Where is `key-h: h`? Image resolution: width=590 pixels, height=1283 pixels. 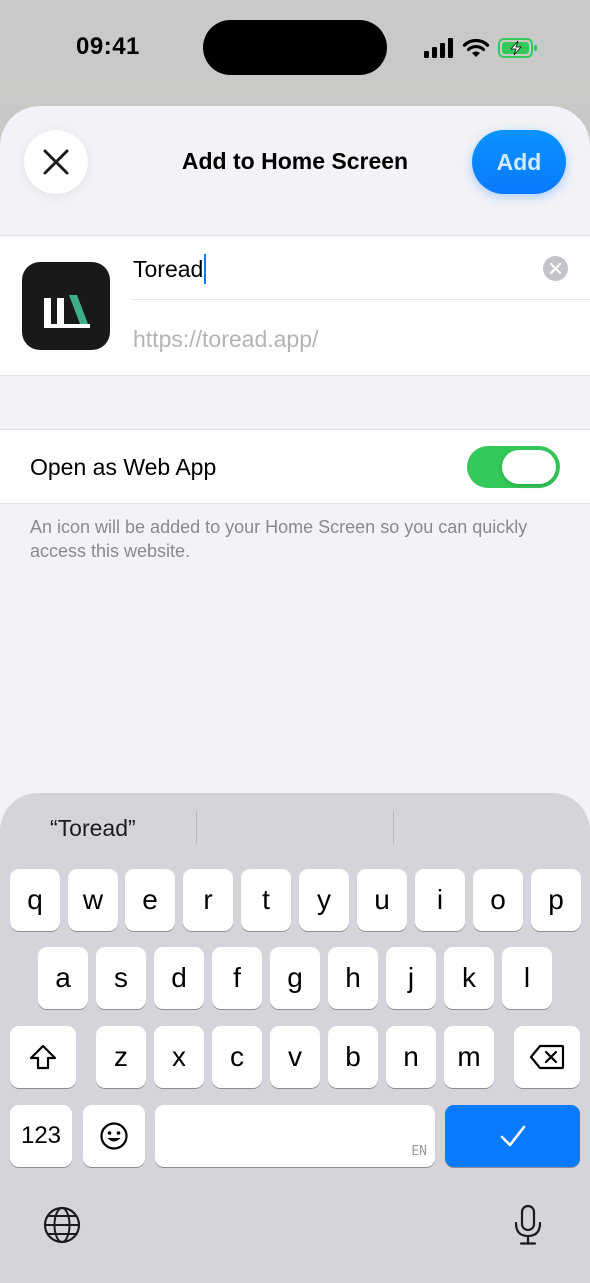
key-h: h is located at coordinates (353, 978).